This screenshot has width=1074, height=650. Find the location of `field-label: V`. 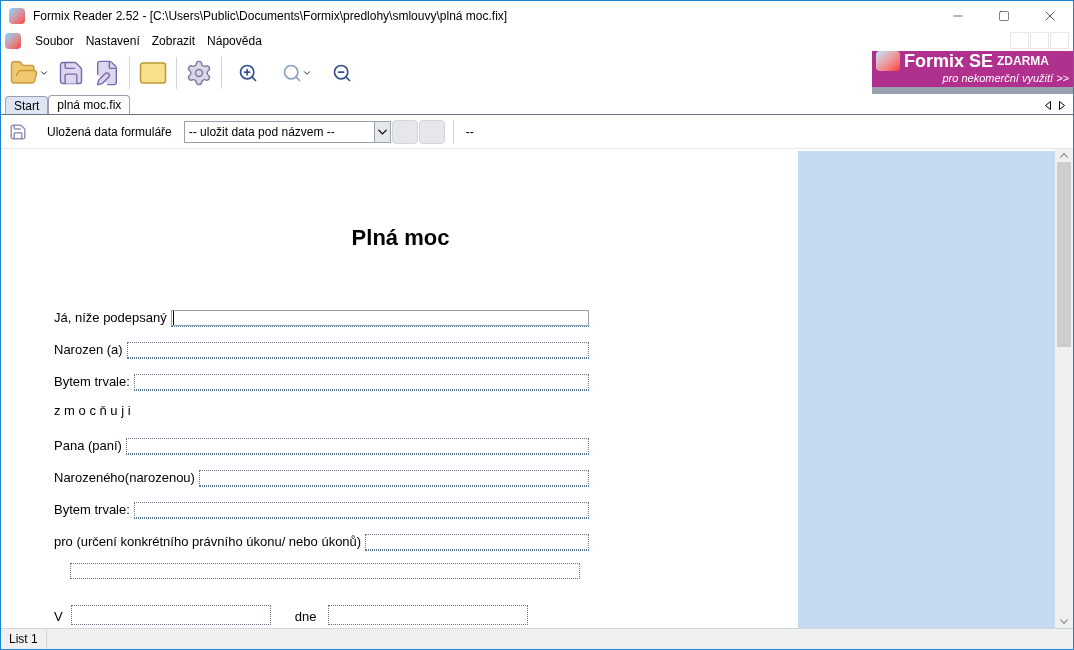

field-label: V is located at coordinates (58, 617).